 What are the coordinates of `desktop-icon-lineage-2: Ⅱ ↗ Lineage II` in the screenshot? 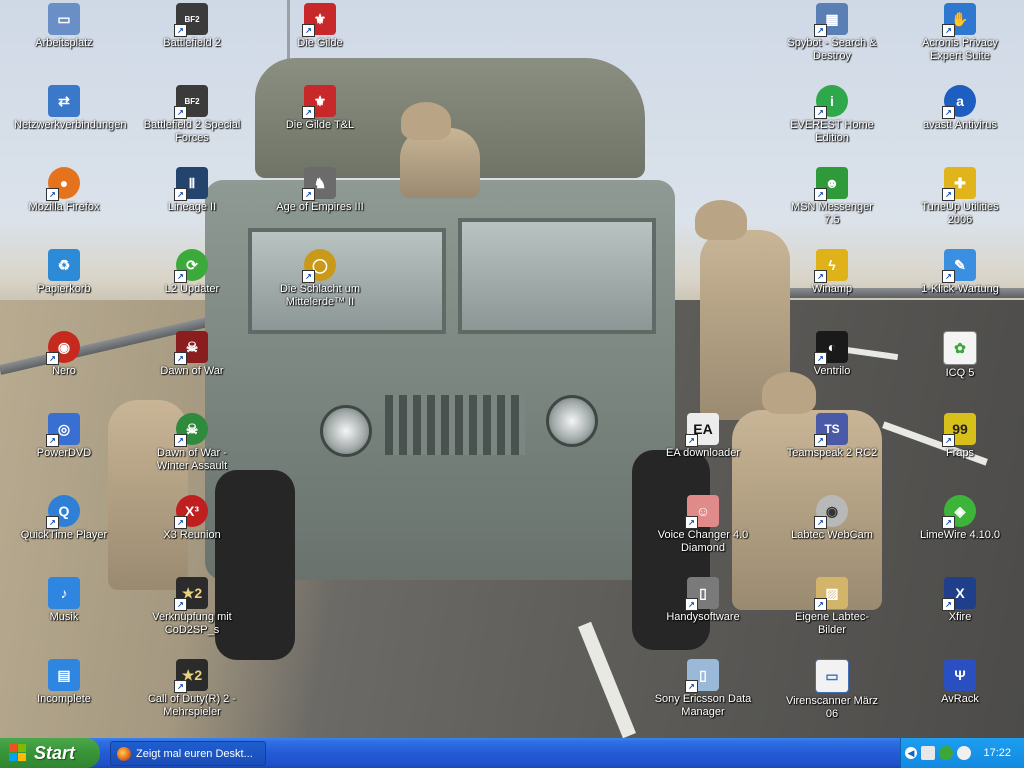 It's located at (192, 190).